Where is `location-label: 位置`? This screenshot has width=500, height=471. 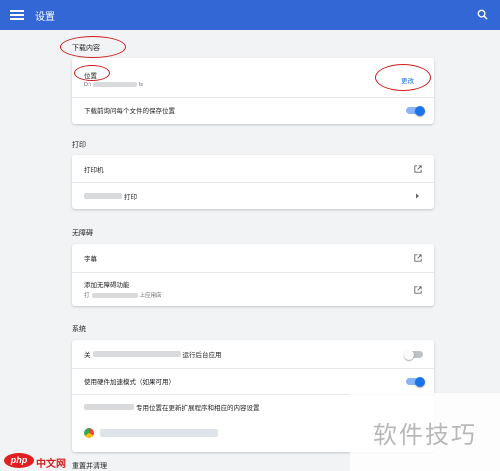
location-label: 位置 is located at coordinates (90, 76).